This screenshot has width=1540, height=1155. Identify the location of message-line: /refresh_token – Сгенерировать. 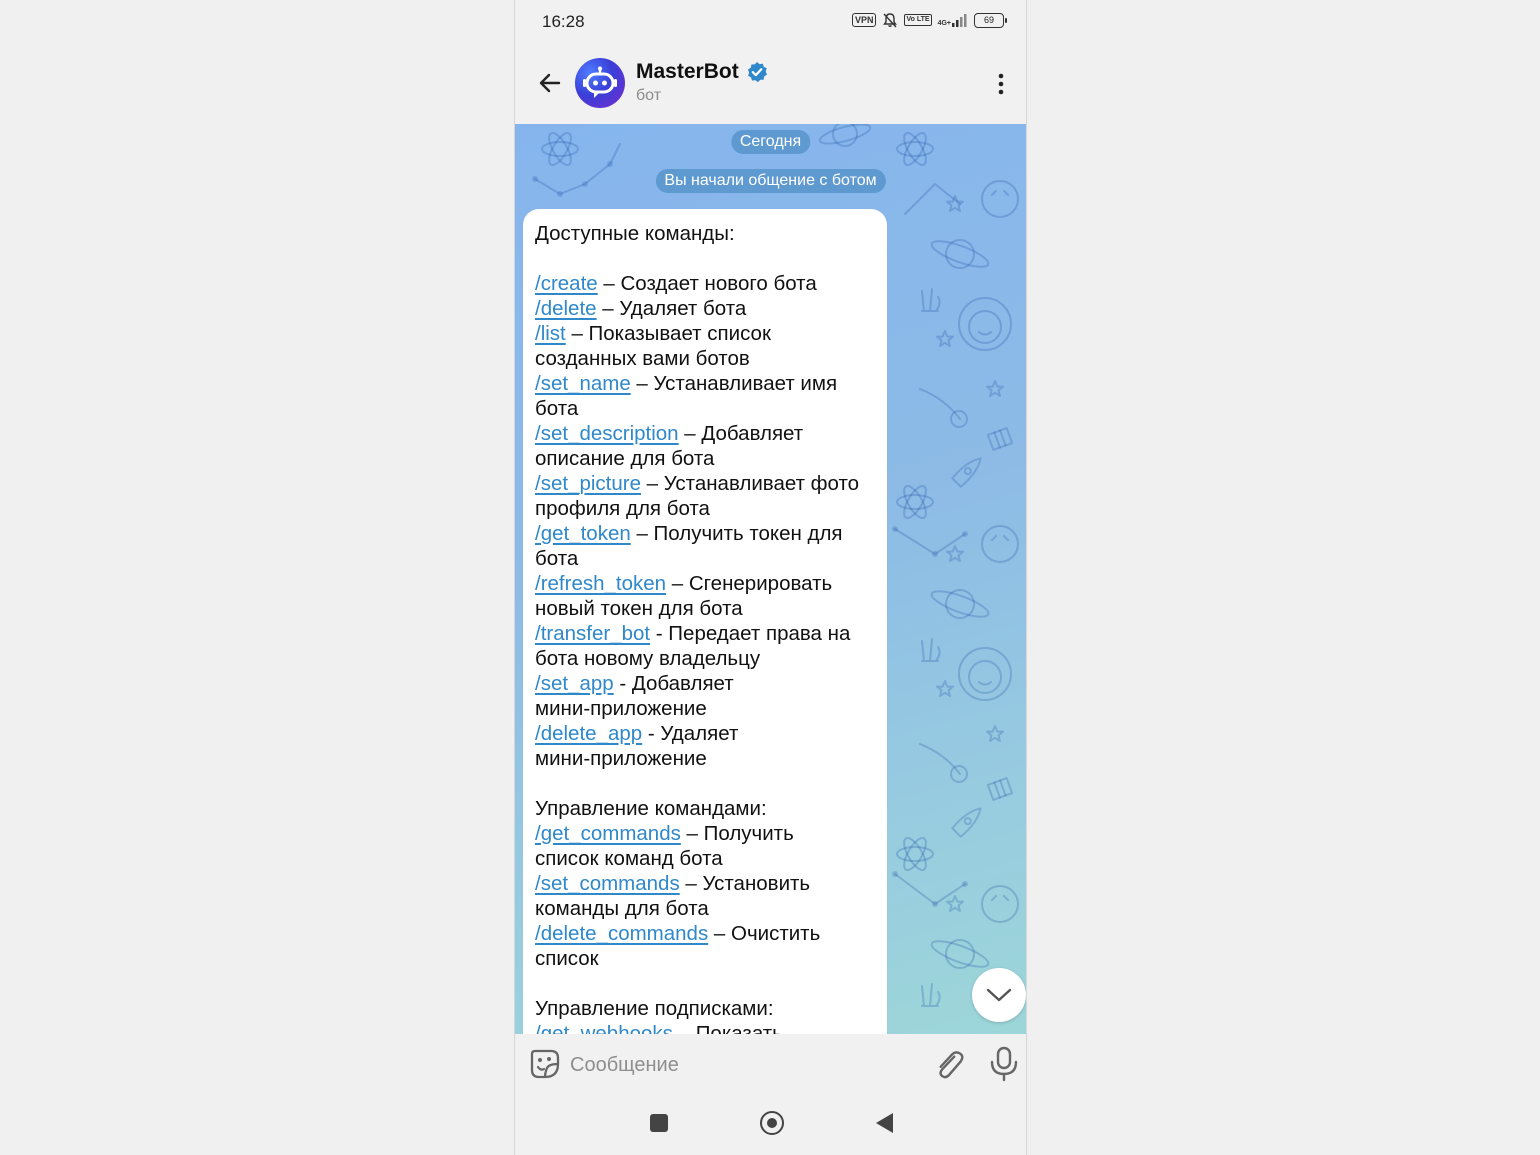
(707, 583).